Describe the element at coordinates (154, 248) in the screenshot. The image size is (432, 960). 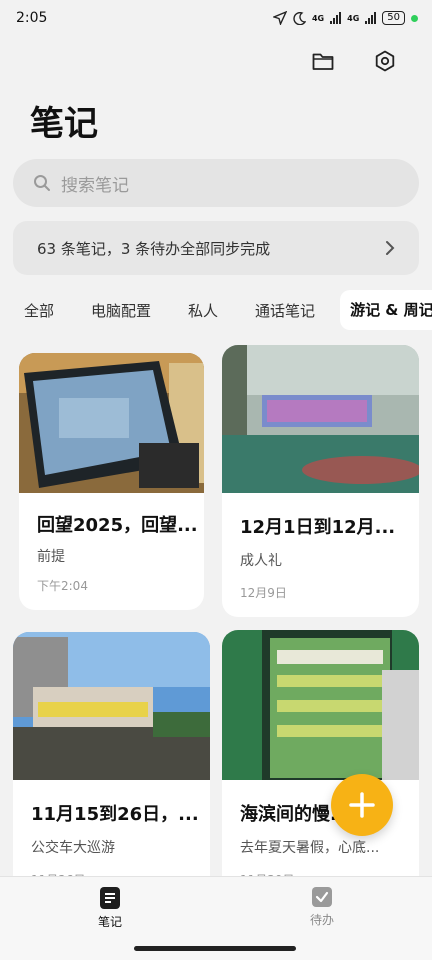
I see `sync-status-text: 63 条笔记，3 条待办全部同步完成` at that location.